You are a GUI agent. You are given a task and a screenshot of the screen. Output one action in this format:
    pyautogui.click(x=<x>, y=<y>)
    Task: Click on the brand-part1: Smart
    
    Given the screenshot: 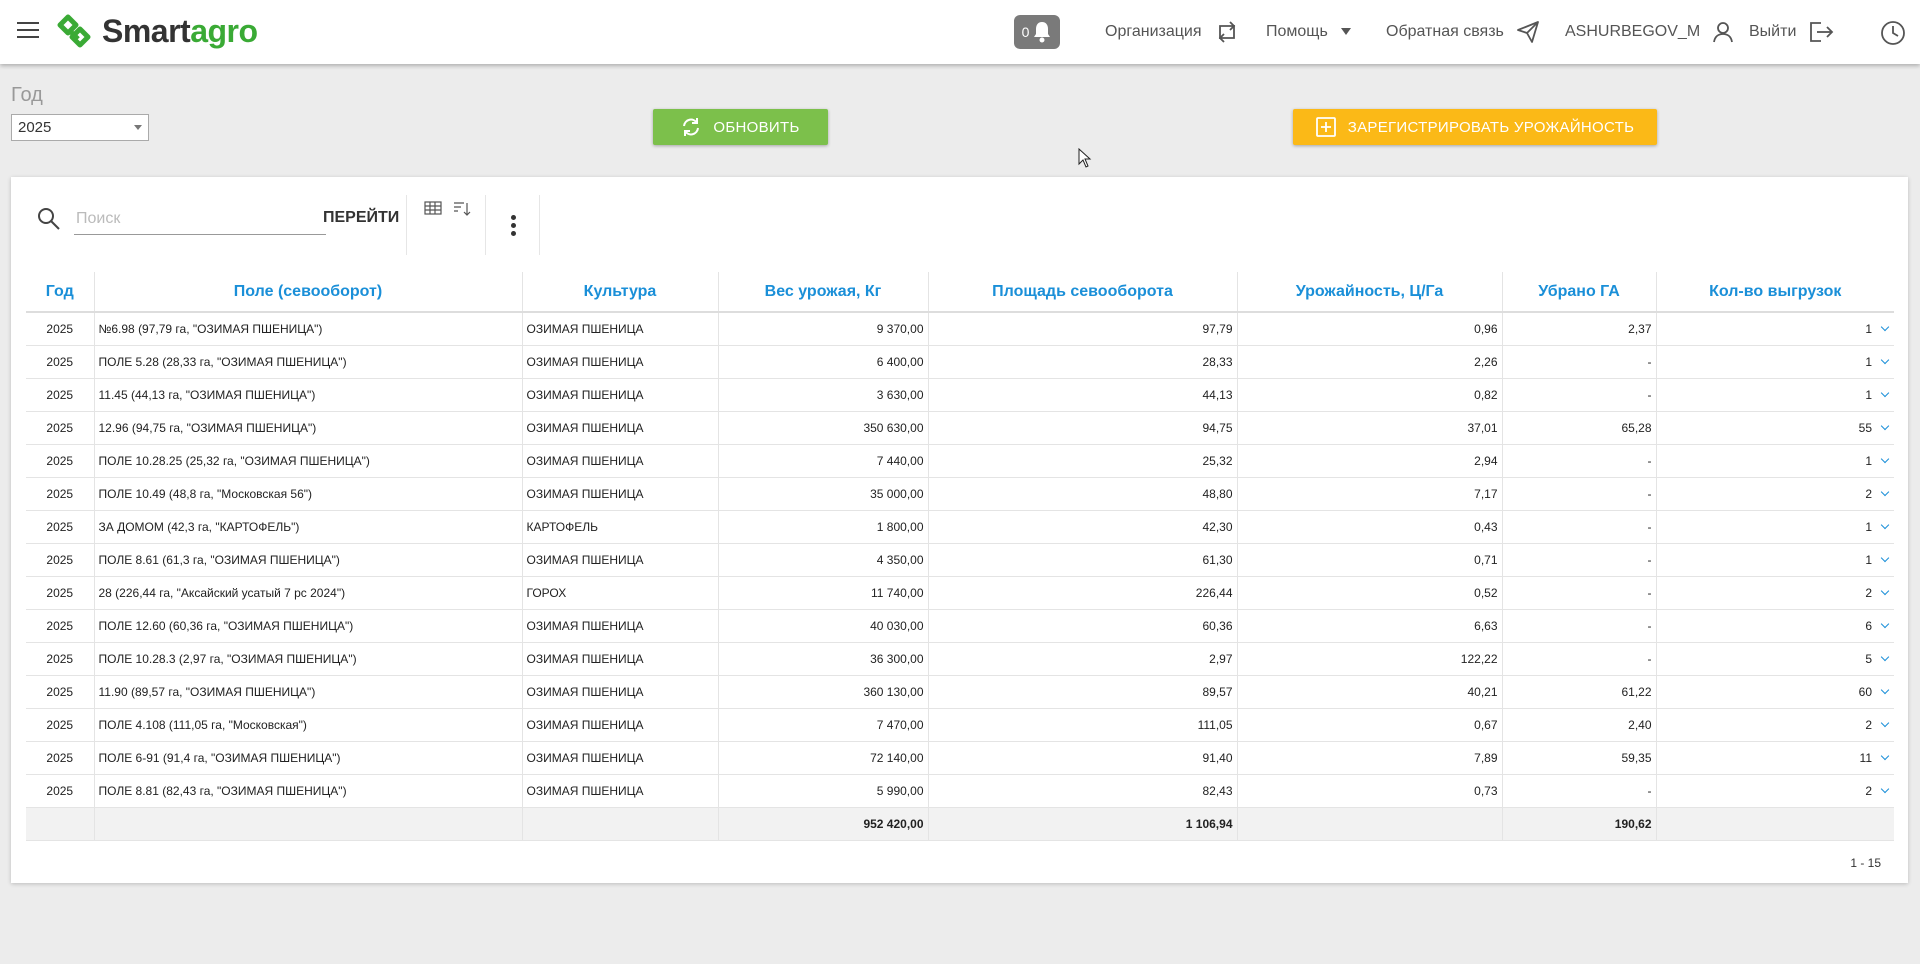 What is the action you would take?
    pyautogui.click(x=146, y=30)
    